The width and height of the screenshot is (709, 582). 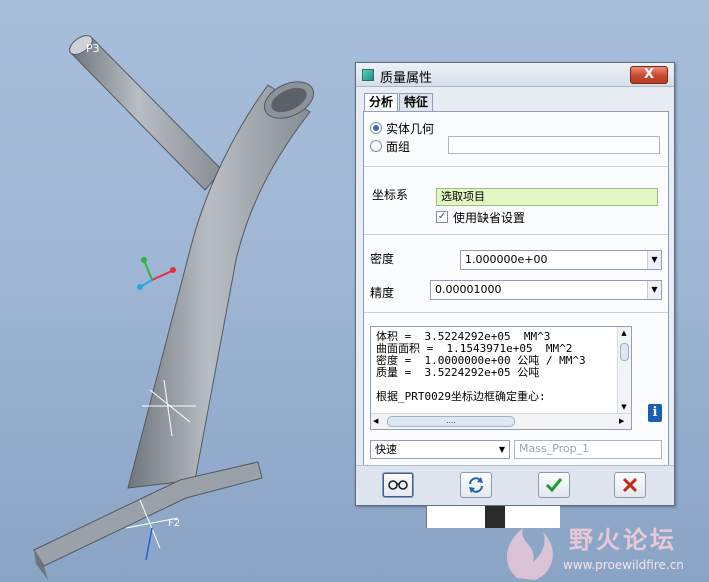 I want to click on logo-name: 野火论坛, so click(x=623, y=540).